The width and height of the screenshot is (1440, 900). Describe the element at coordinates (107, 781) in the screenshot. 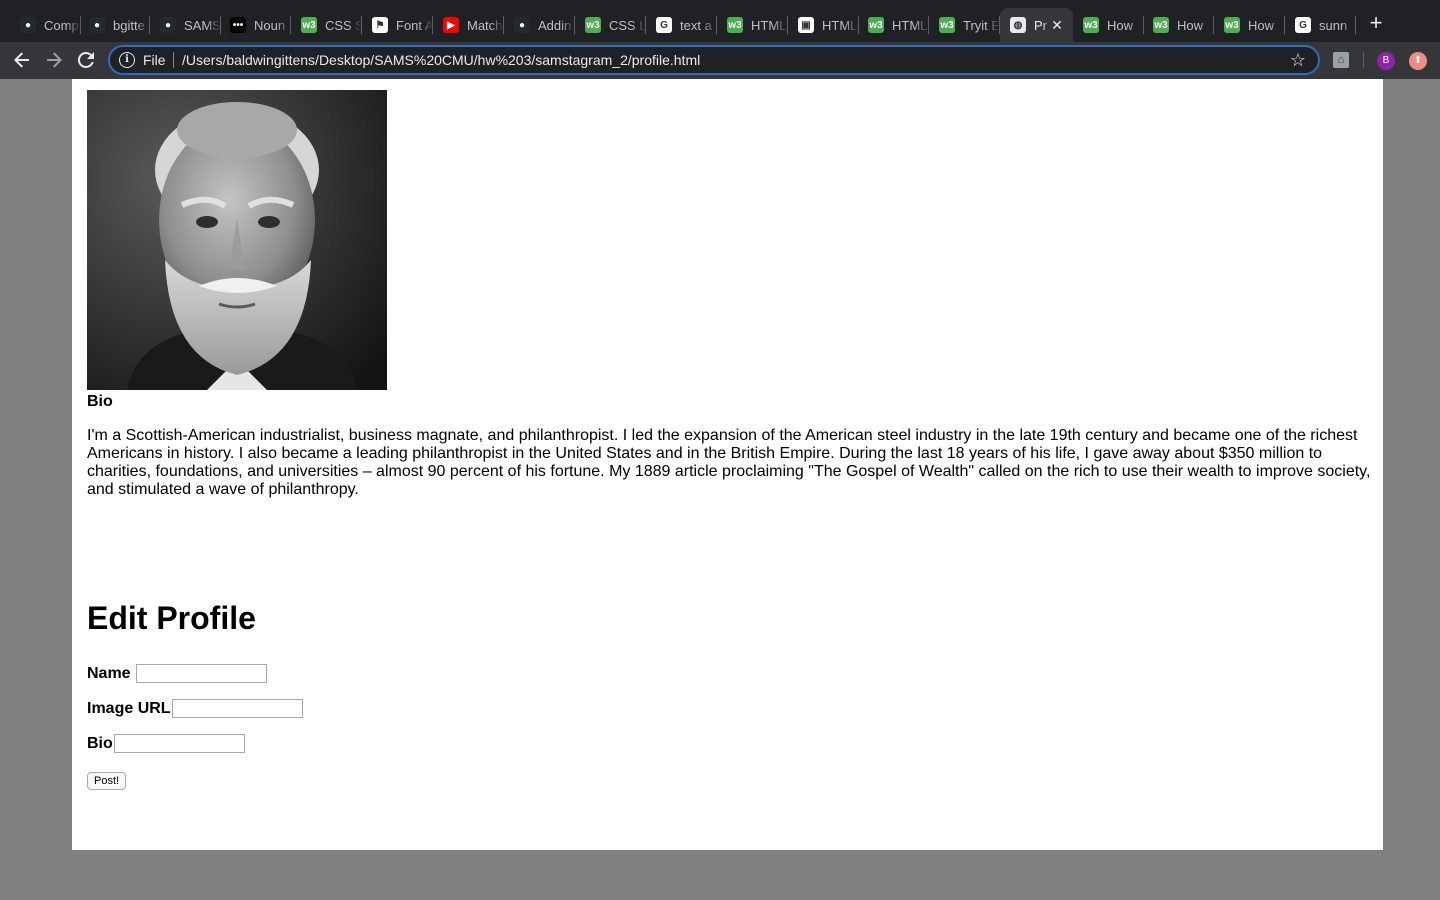

I see `post-button: Post!` at that location.